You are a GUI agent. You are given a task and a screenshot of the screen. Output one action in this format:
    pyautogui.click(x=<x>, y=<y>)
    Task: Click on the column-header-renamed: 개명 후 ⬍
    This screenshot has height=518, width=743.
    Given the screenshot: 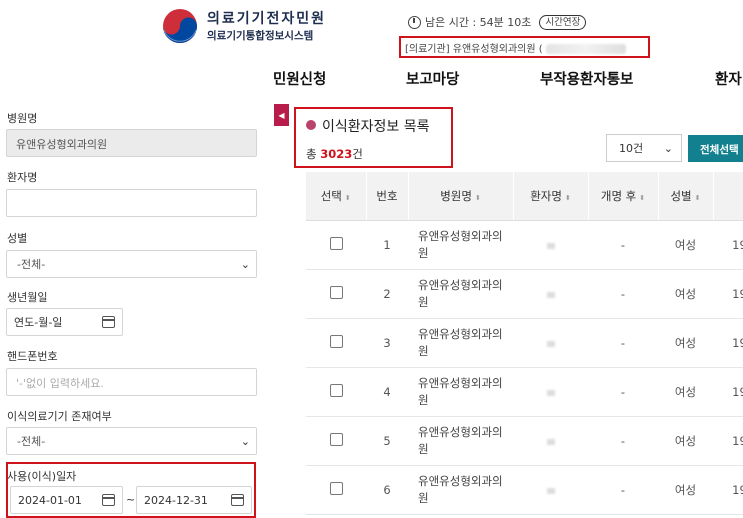 What is the action you would take?
    pyautogui.click(x=623, y=196)
    